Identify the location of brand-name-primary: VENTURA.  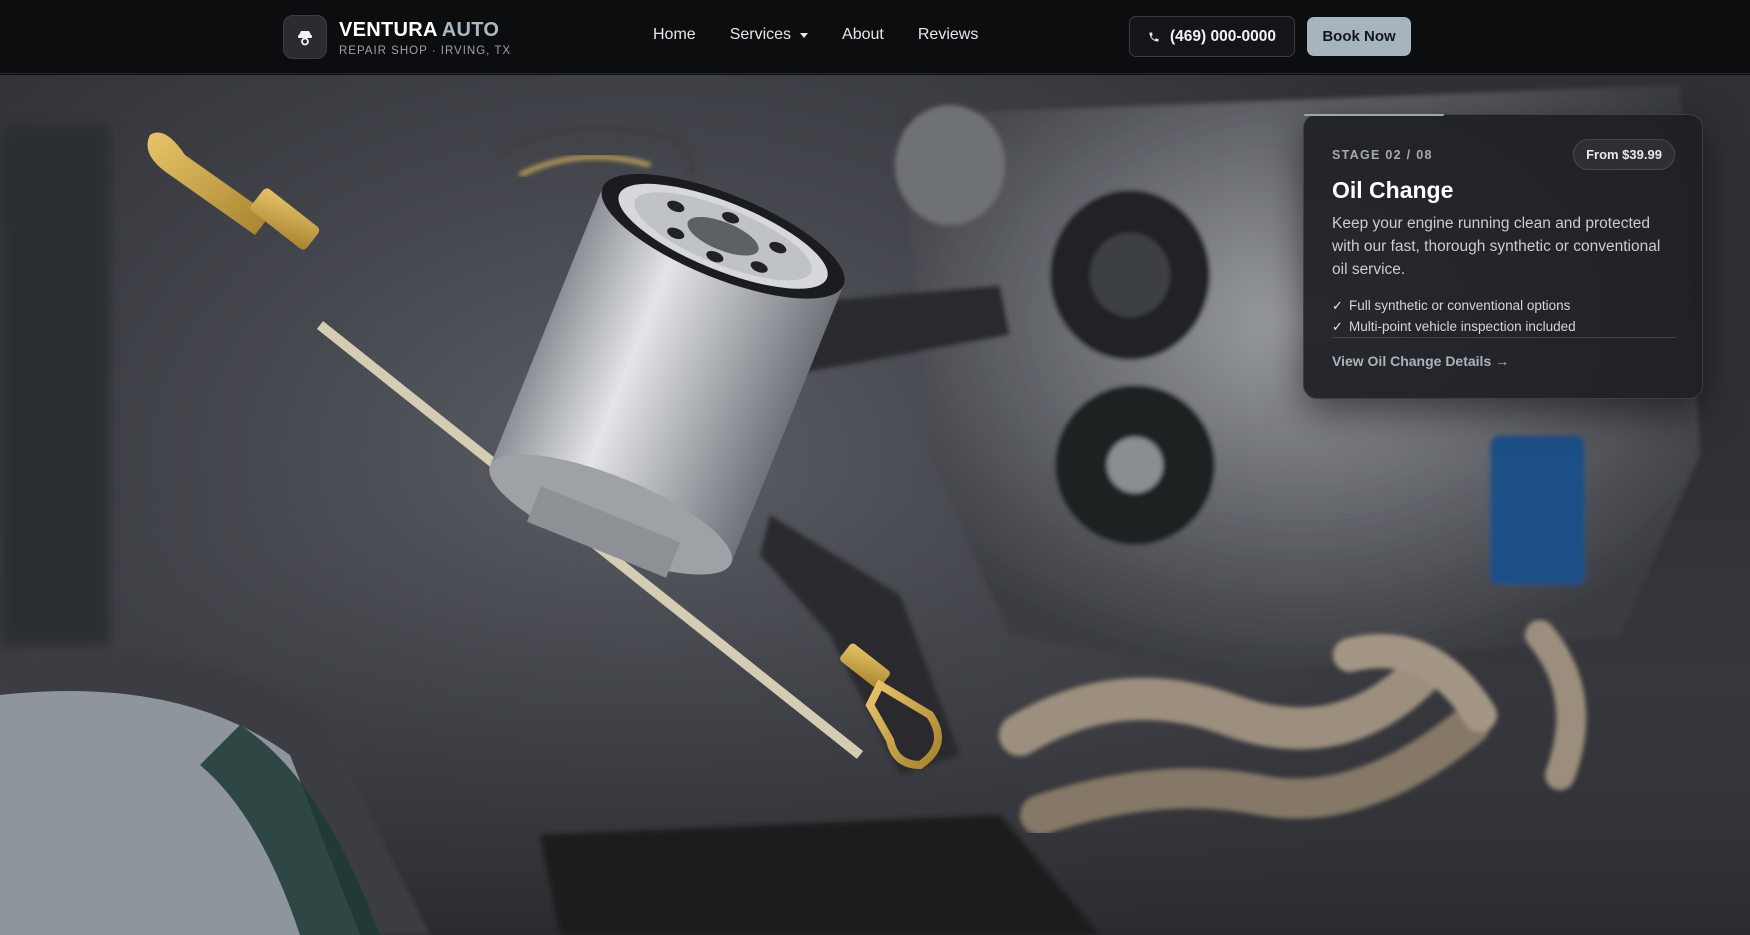
(388, 29).